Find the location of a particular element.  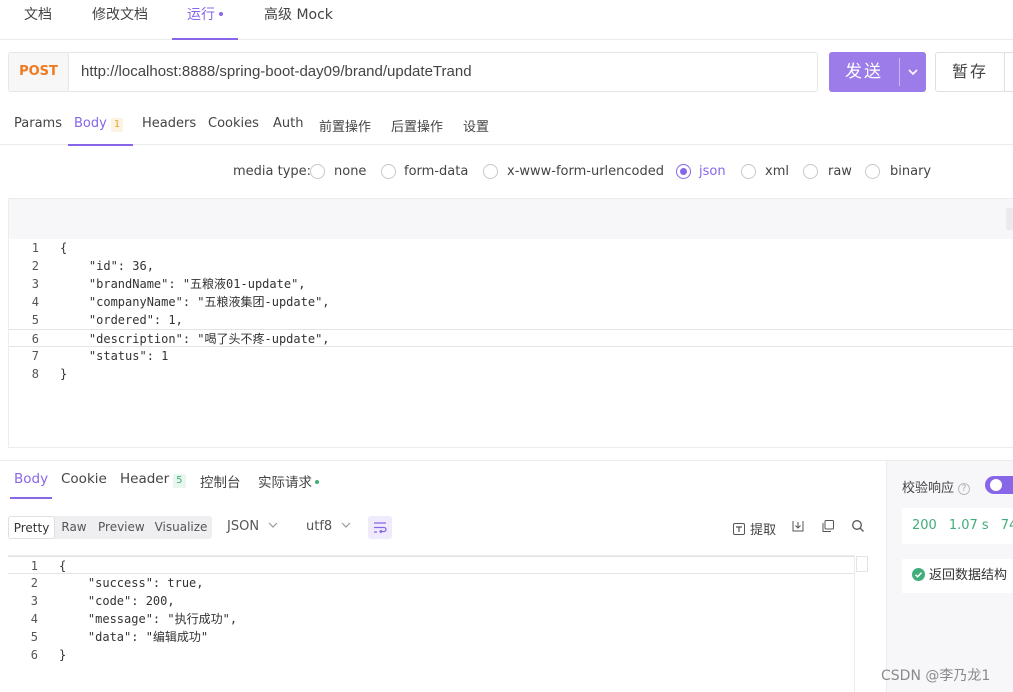

radio-raw is located at coordinates (810, 171).